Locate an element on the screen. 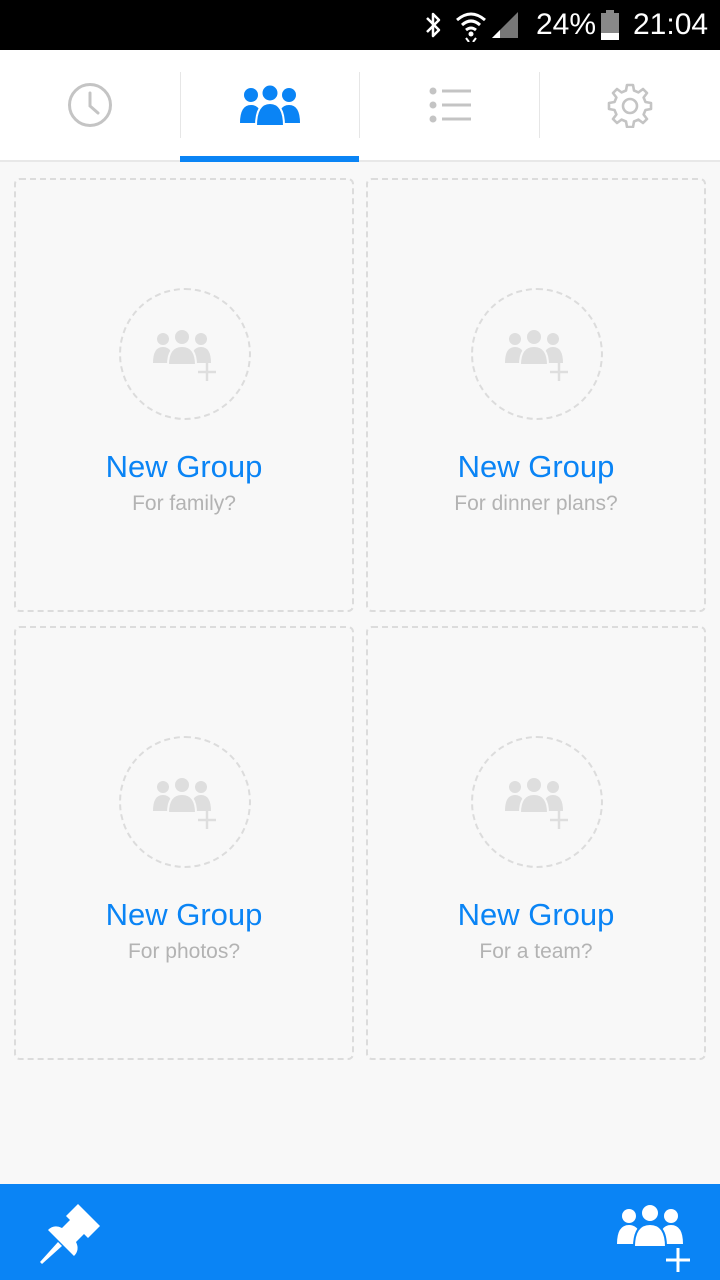  card-subtitle: For dinner plans? is located at coordinates (536, 503).